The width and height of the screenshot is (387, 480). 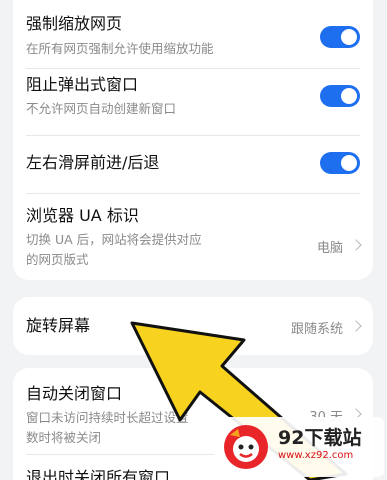 What do you see at coordinates (316, 455) in the screenshot?
I see `watermark-url: www.xz92.com` at bounding box center [316, 455].